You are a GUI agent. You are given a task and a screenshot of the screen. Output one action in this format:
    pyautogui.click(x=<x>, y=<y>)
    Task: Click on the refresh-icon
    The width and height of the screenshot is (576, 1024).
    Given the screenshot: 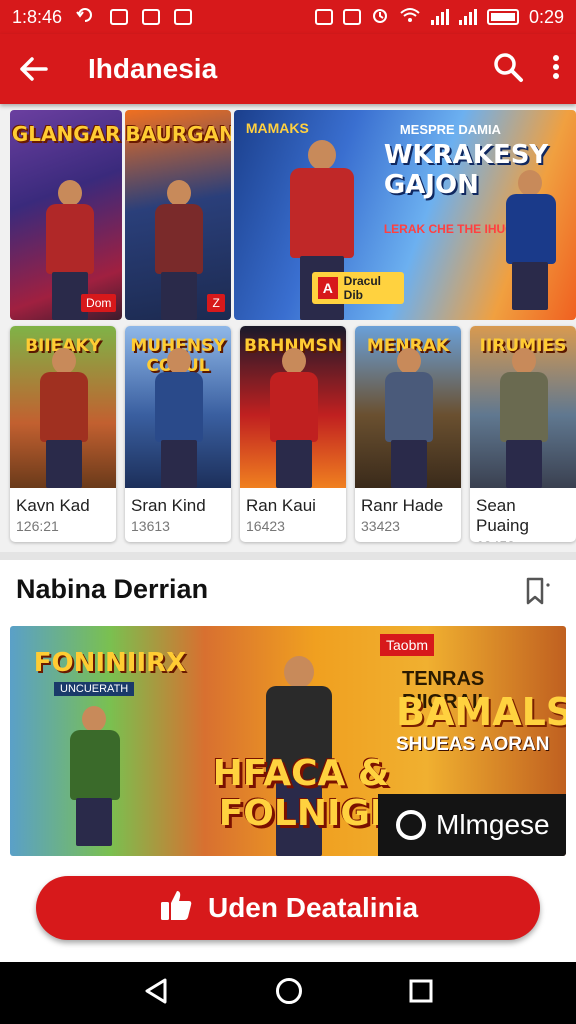 What is the action you would take?
    pyautogui.click(x=86, y=17)
    